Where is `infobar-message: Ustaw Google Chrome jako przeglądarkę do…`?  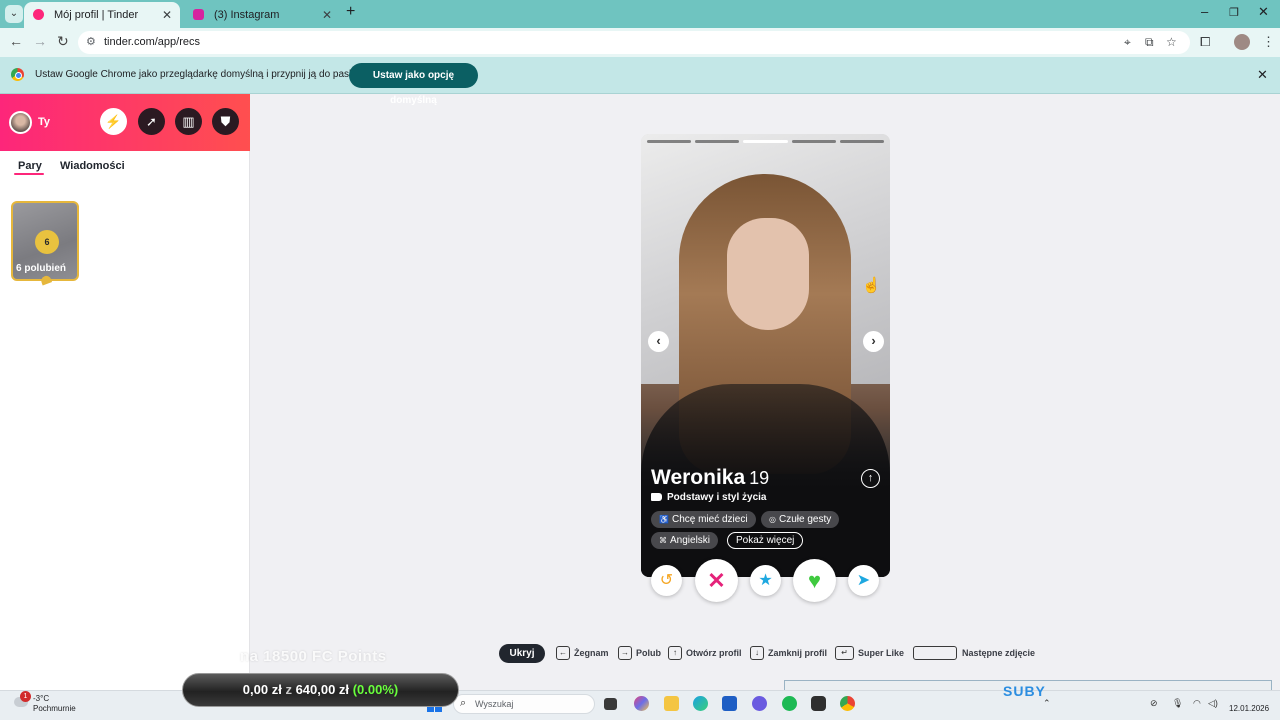
infobar-message: Ustaw Google Chrome jako przeglądarkę do… is located at coordinates (212, 74).